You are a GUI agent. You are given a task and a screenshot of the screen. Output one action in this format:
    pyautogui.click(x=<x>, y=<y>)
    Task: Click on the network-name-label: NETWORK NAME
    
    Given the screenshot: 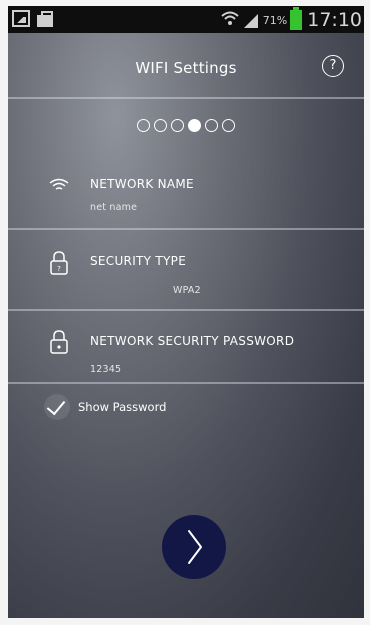 What is the action you would take?
    pyautogui.click(x=142, y=184)
    